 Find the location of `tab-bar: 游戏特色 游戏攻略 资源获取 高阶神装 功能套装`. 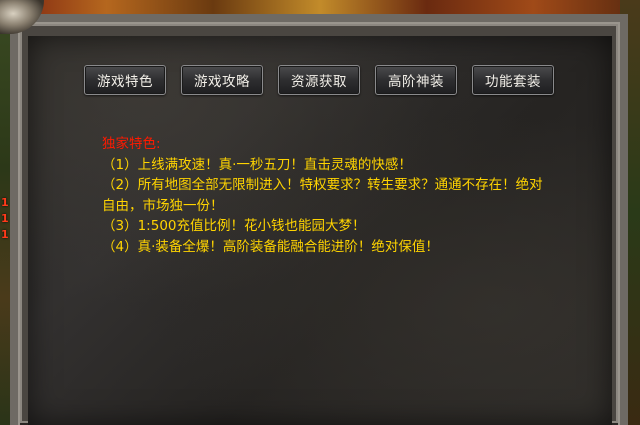

tab-bar: 游戏特色 游戏攻略 资源获取 高阶神装 功能套装 is located at coordinates (319, 80).